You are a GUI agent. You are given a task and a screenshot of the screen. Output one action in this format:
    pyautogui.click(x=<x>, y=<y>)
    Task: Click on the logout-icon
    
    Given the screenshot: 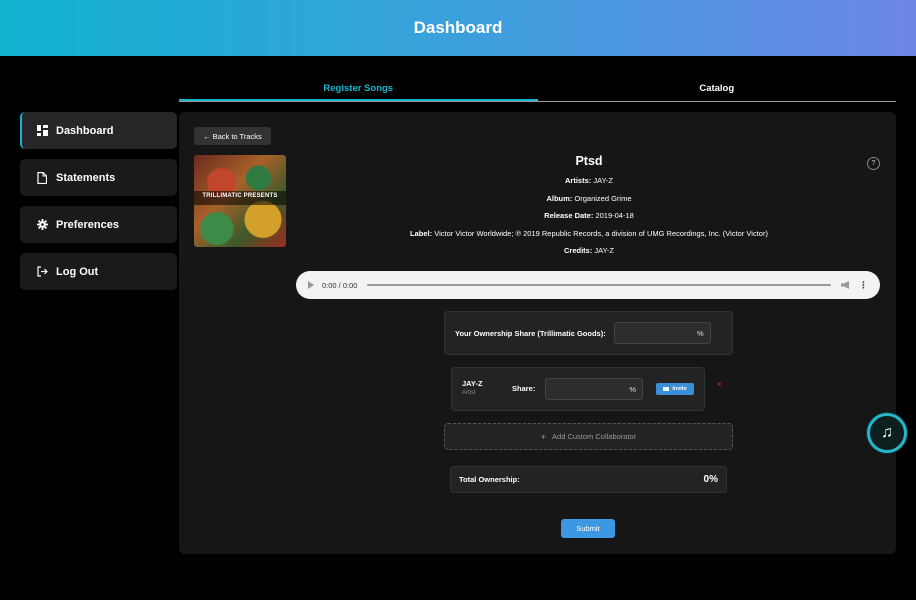 What is the action you would take?
    pyautogui.click(x=42, y=272)
    